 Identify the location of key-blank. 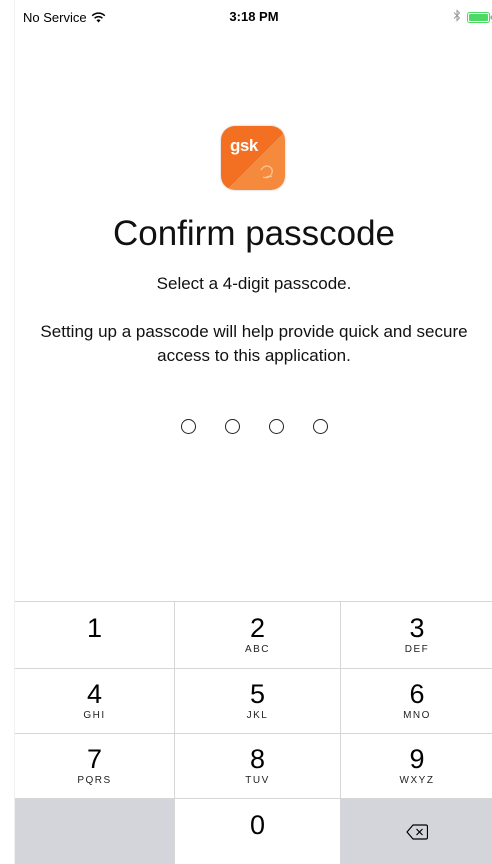
(95, 831).